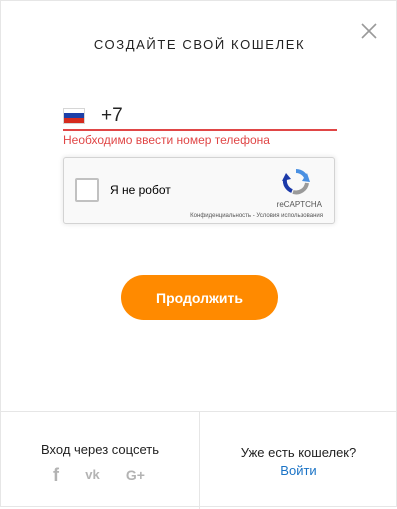  I want to click on recaptcha-logo-icon, so click(296, 182).